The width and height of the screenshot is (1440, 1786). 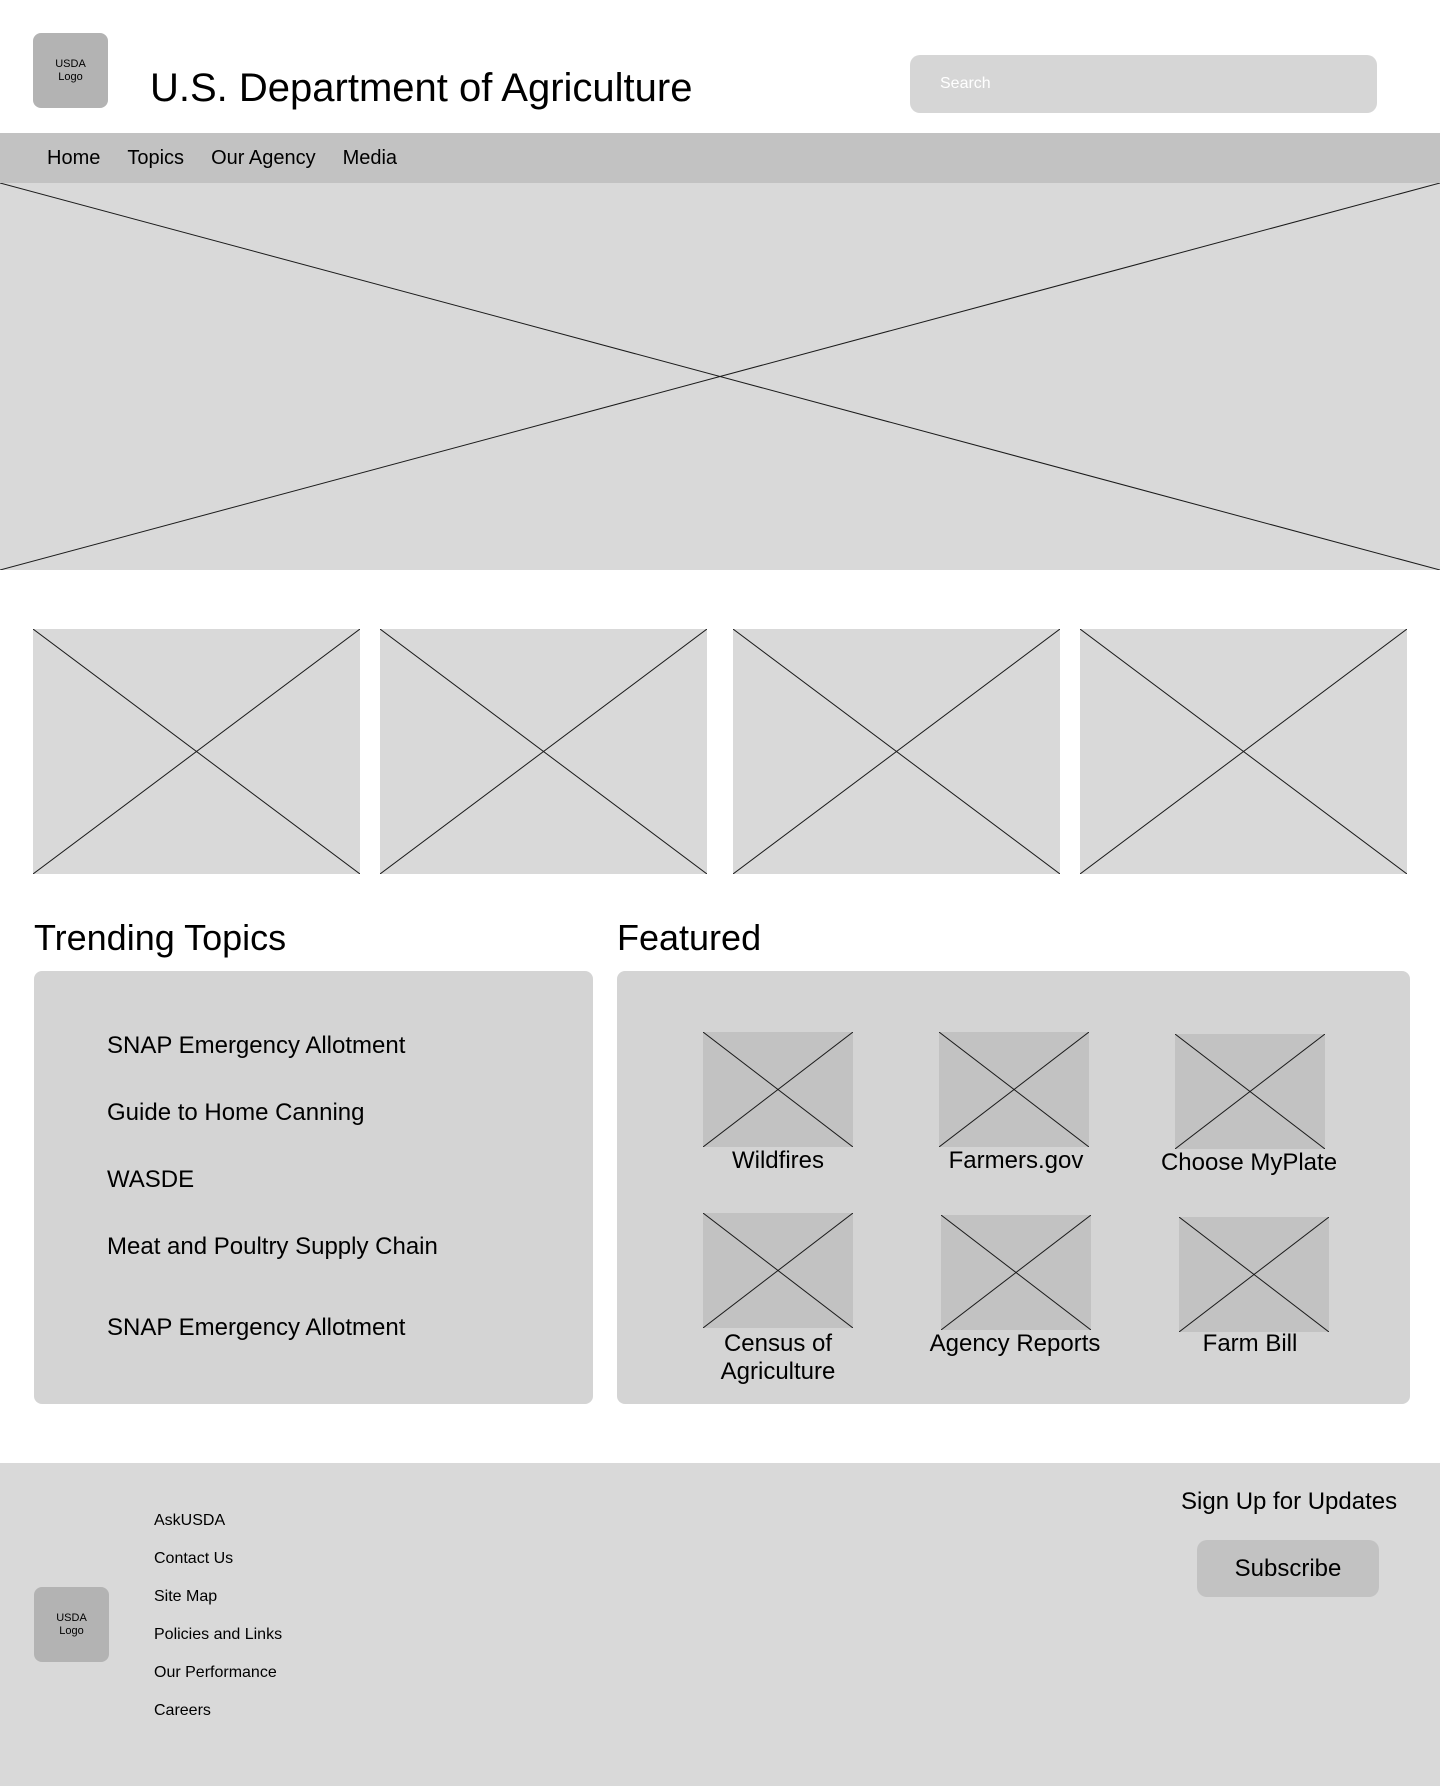 What do you see at coordinates (235, 1113) in the screenshot?
I see `trending-item: Guide to Home Canning` at bounding box center [235, 1113].